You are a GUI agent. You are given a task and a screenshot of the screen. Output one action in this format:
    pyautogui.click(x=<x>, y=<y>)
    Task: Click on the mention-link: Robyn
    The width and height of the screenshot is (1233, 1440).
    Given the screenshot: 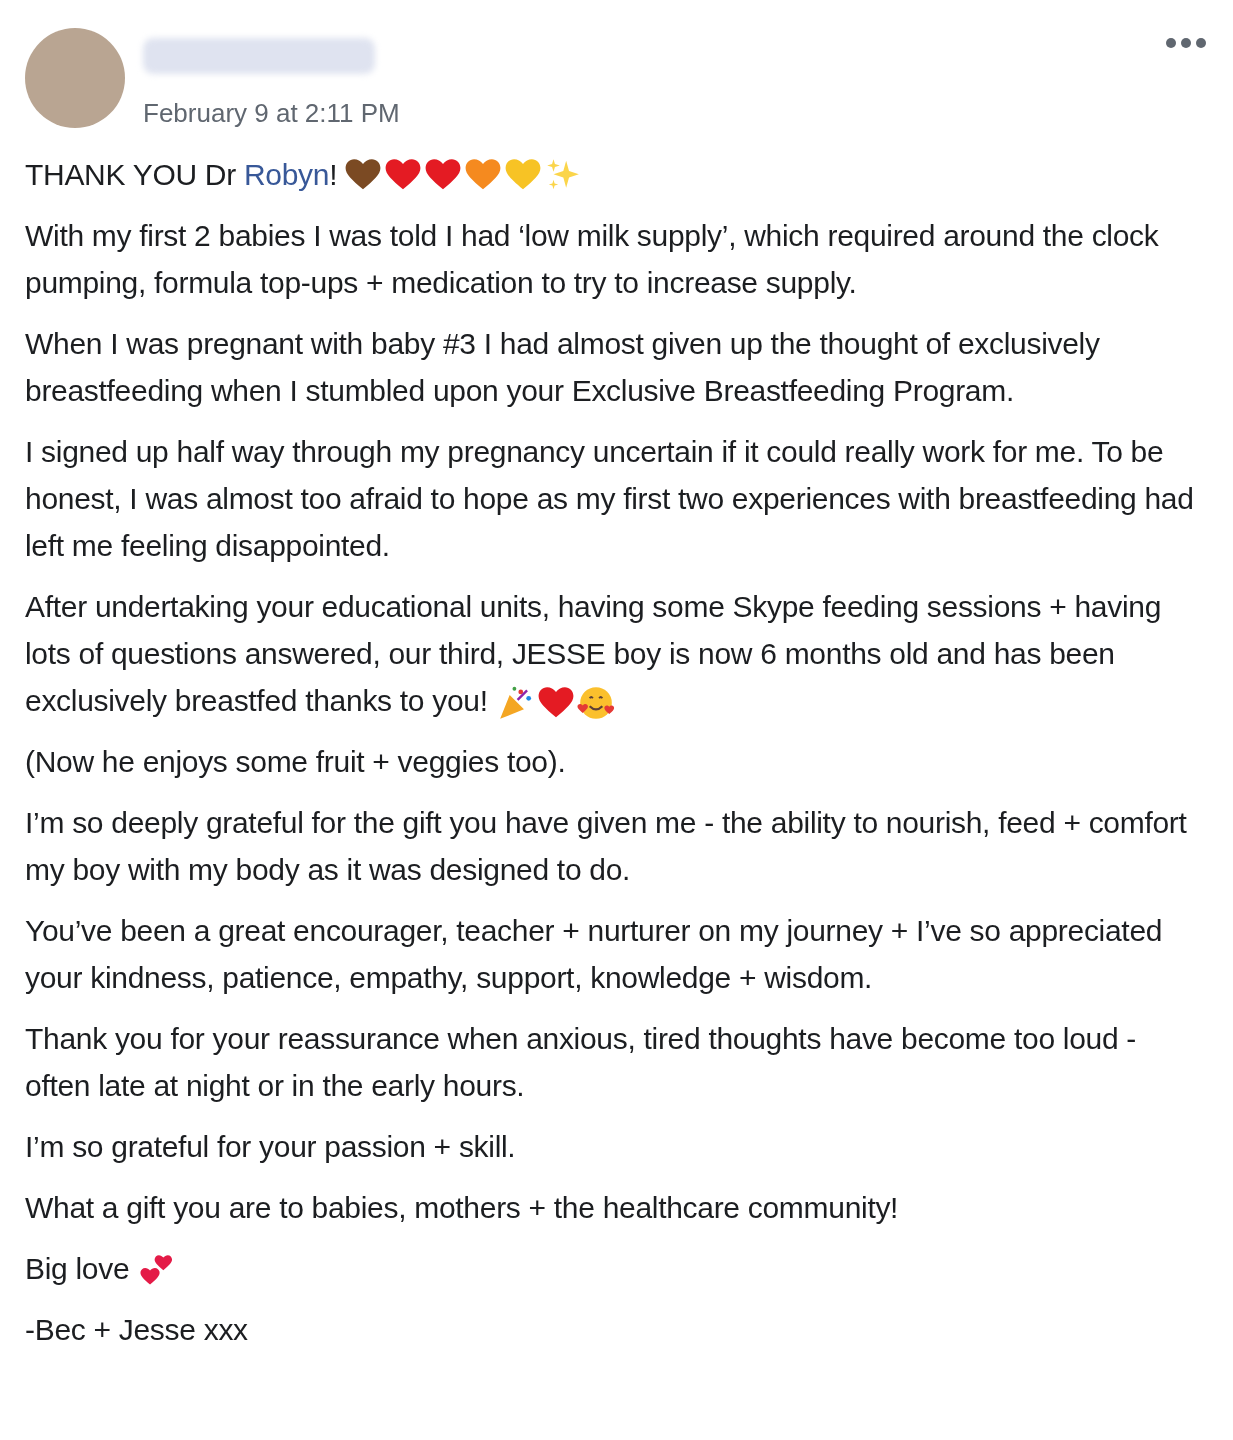 What is the action you would take?
    pyautogui.click(x=286, y=174)
    